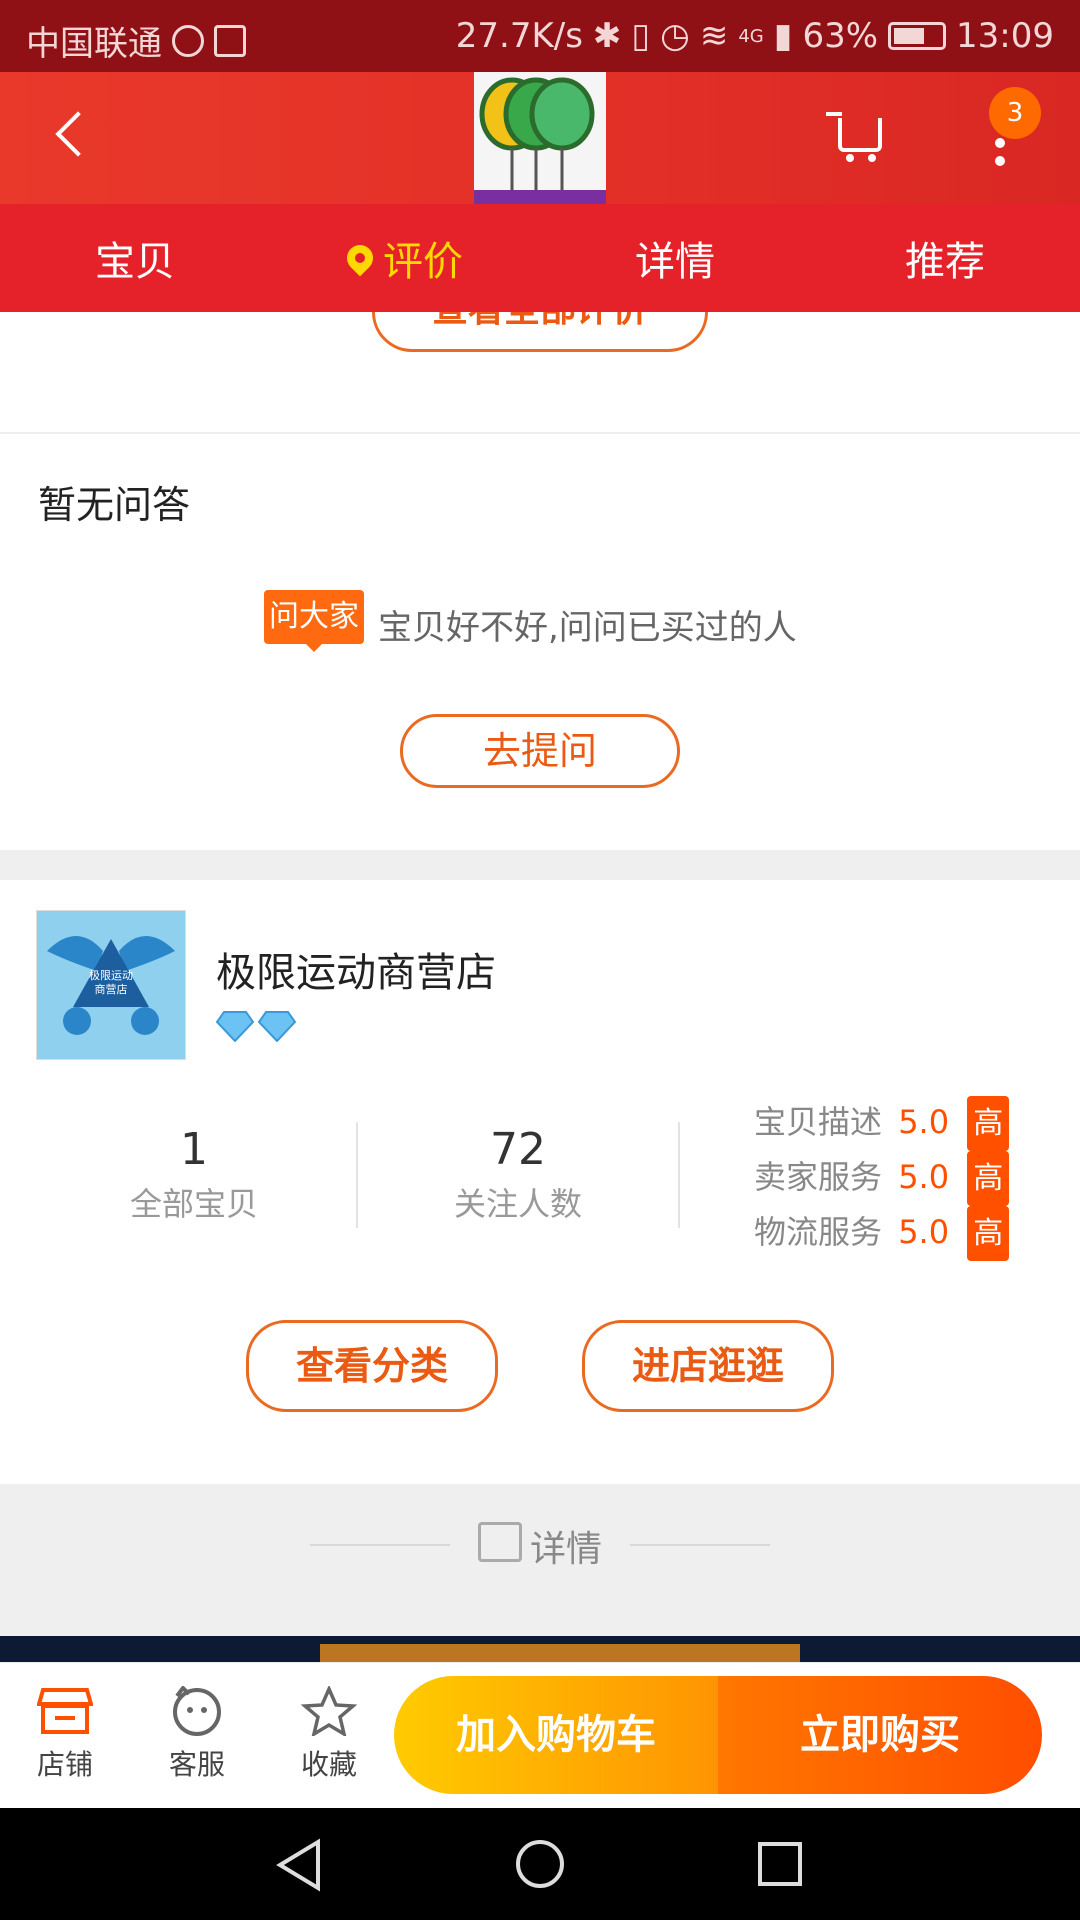 The width and height of the screenshot is (1080, 1920). I want to click on stat-all-items: 1 全部宝贝, so click(194, 1174).